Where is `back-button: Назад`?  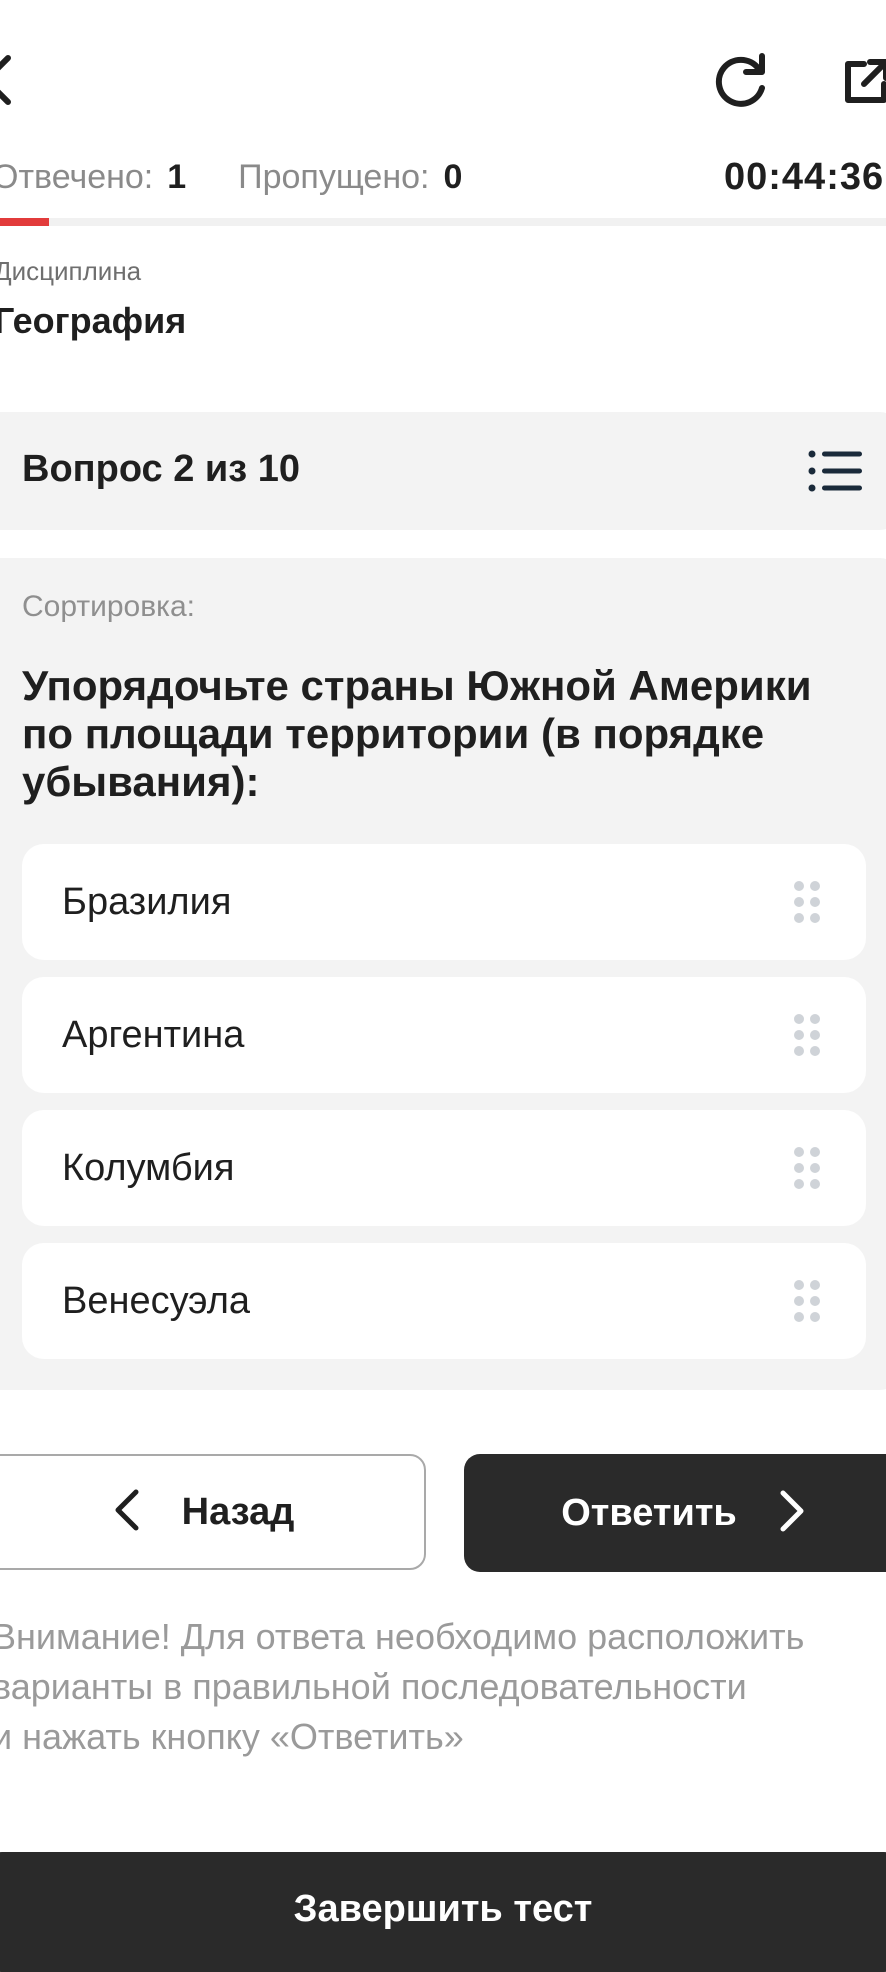 back-button: Назад is located at coordinates (213, 1512).